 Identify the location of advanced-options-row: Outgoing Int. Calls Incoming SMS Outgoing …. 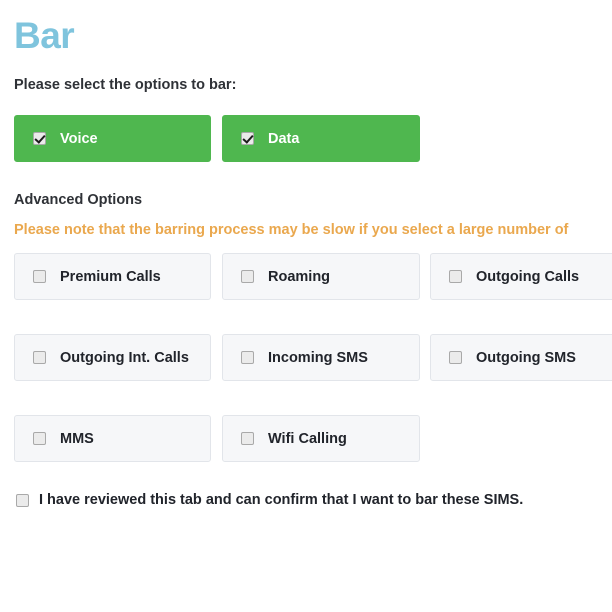
(313, 357).